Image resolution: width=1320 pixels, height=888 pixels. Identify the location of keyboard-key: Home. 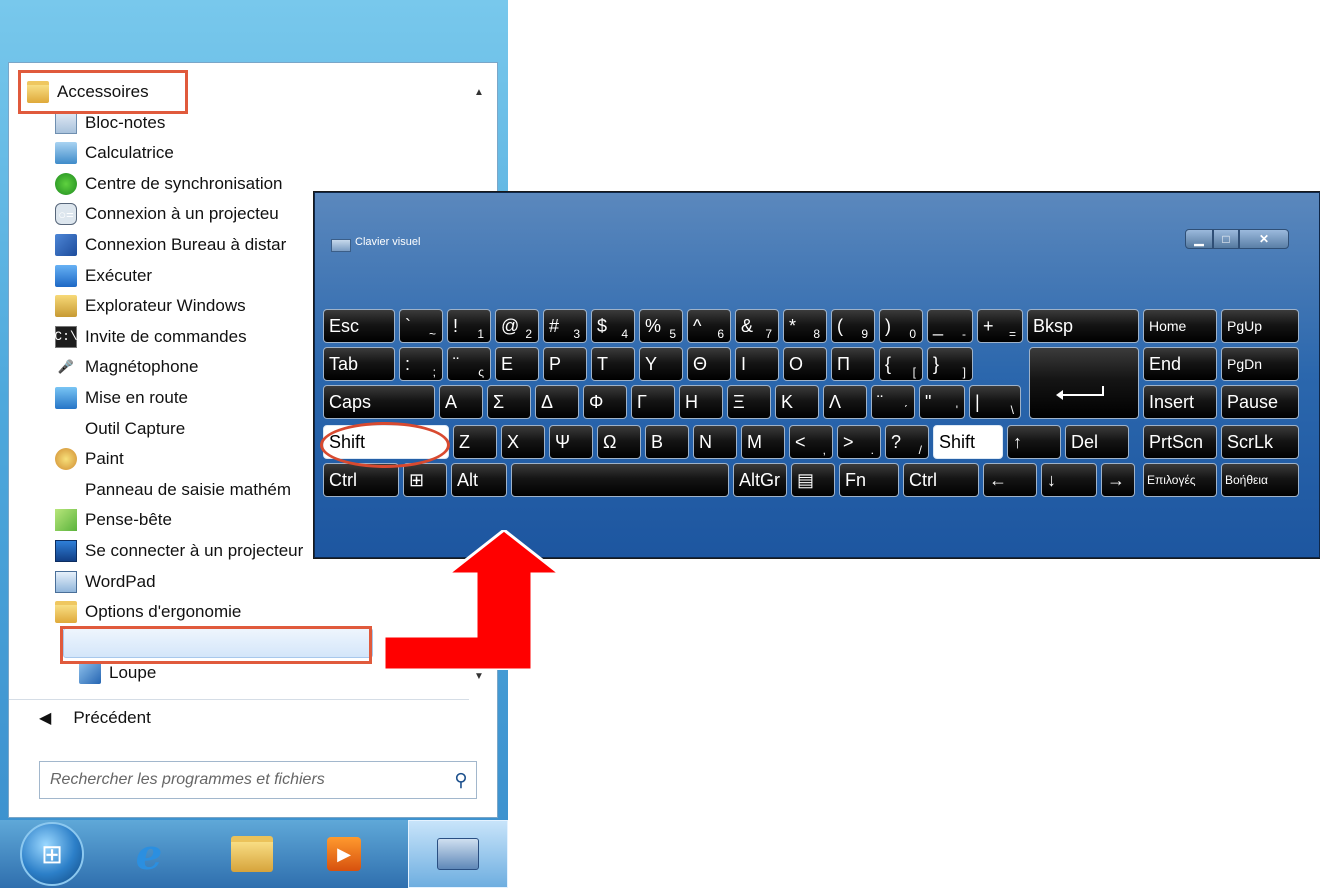
(1180, 326).